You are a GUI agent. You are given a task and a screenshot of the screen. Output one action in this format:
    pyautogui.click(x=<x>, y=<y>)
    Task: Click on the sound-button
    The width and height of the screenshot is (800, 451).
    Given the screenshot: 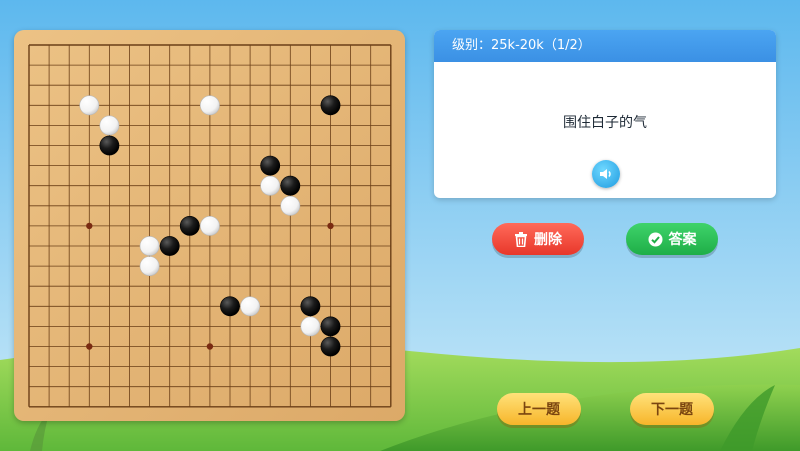 What is the action you would take?
    pyautogui.click(x=606, y=174)
    